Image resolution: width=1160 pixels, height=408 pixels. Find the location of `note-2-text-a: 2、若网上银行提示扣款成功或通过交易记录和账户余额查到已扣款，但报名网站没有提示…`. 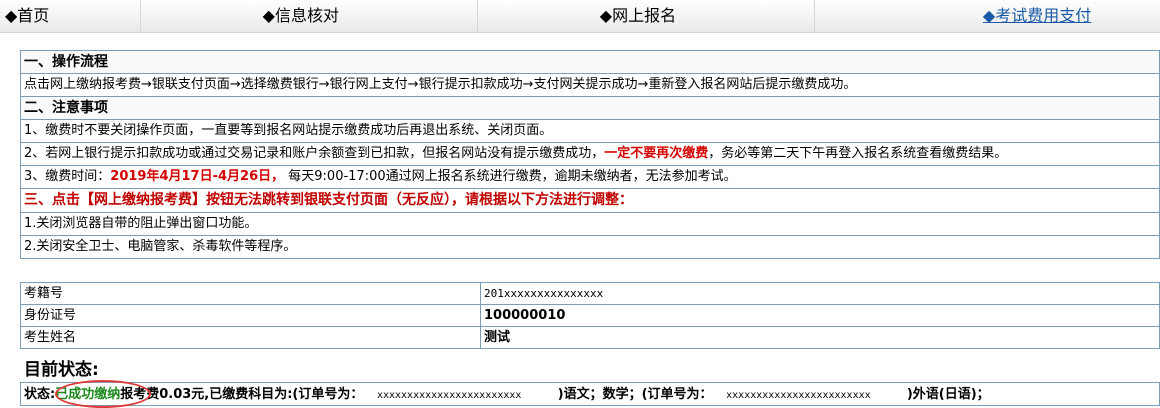

note-2-text-a: 2、若网上银行提示扣款成功或通过交易记录和账户余额查到已扣款，但报名网站没有提示… is located at coordinates (314, 153).